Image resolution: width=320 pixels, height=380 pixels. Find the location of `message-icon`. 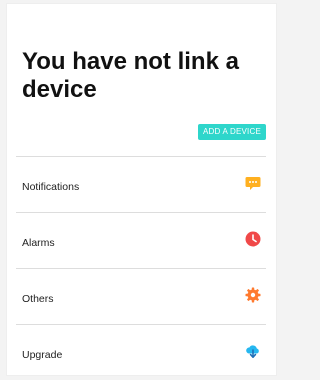

message-icon is located at coordinates (253, 183).